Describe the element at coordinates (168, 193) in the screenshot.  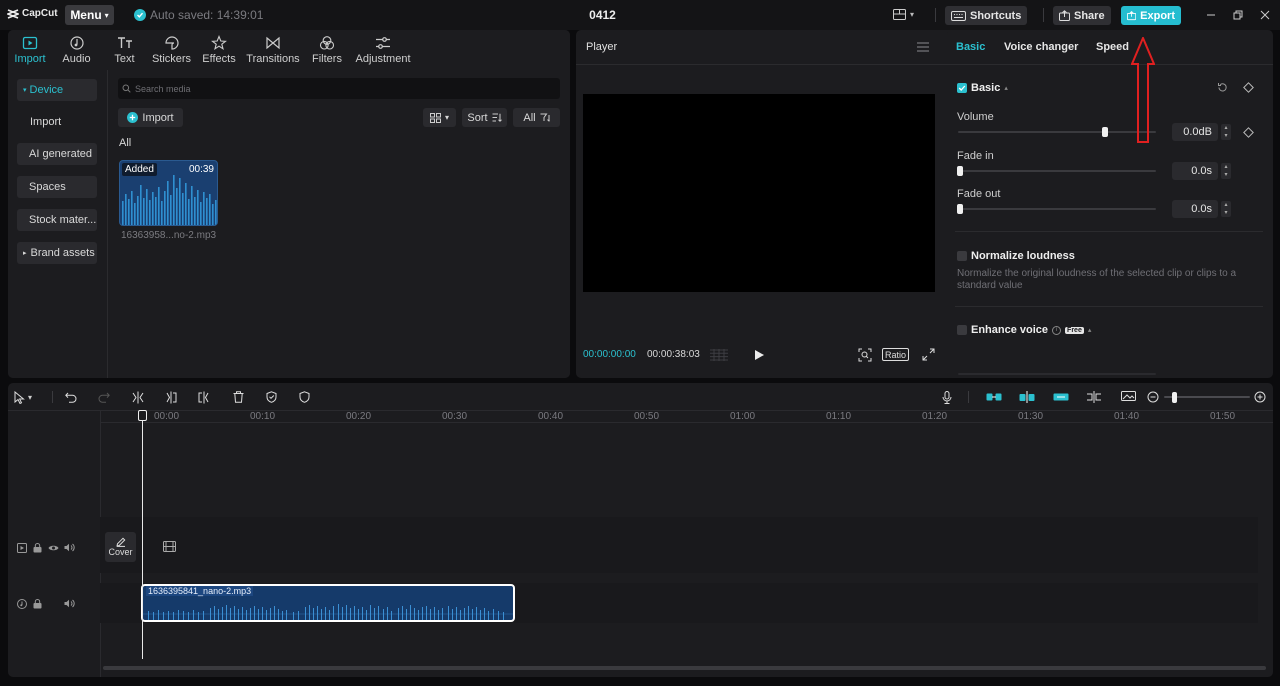
I see `media-item-thumbnail: Added 00:39` at that location.